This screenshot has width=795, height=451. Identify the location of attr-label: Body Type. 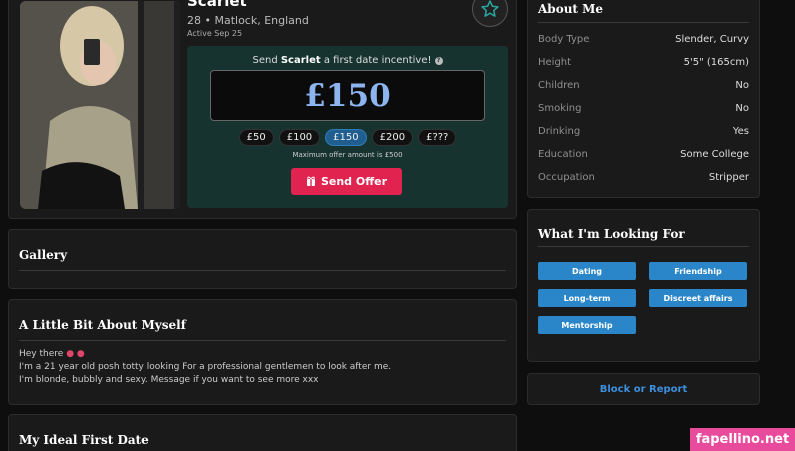
(564, 39).